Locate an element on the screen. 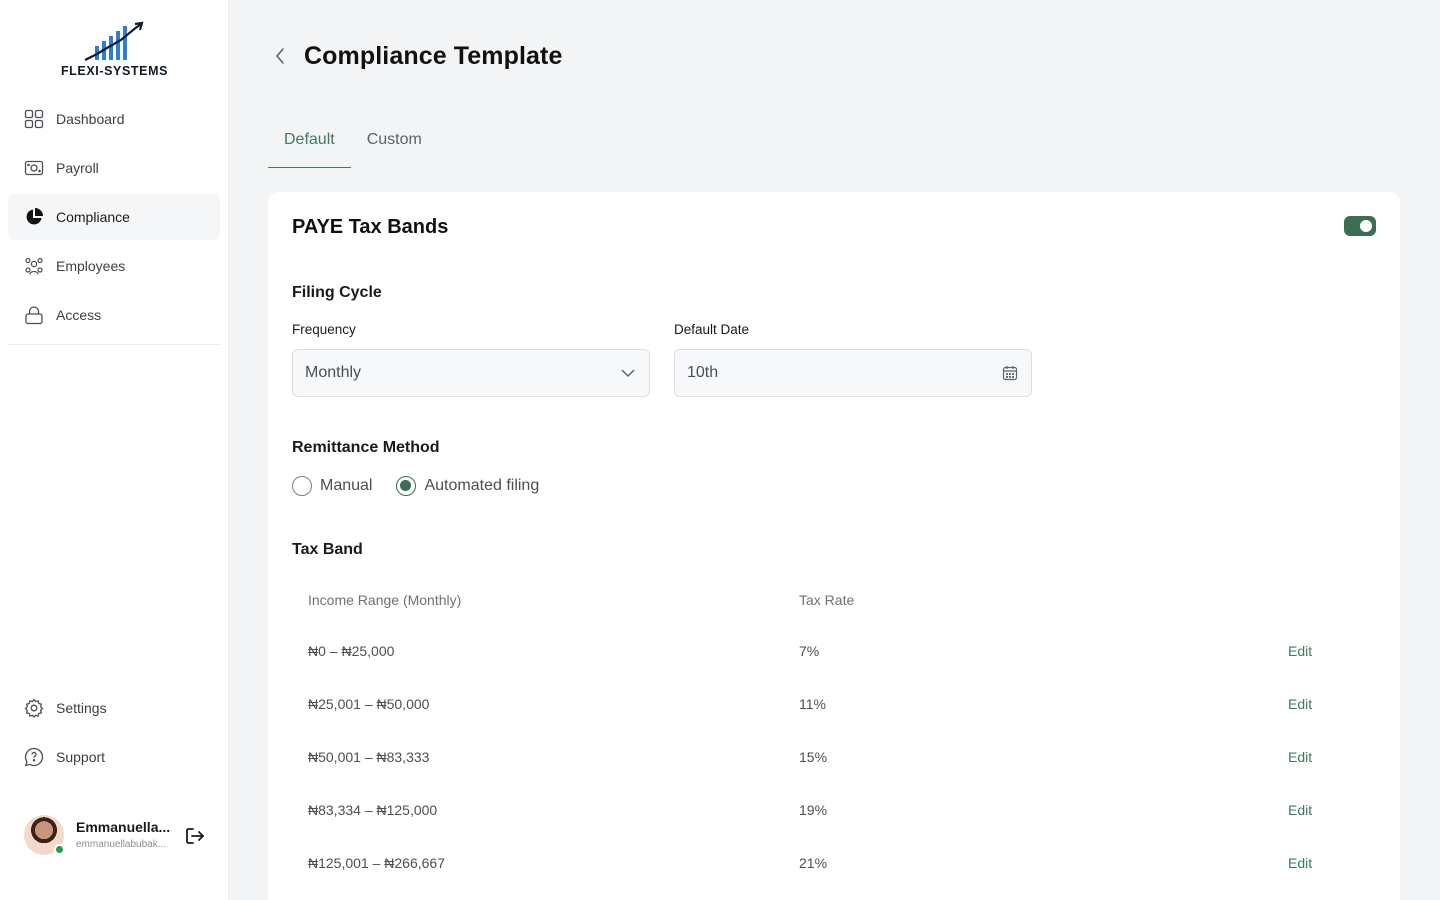  chevron-down-icon is located at coordinates (628, 373).